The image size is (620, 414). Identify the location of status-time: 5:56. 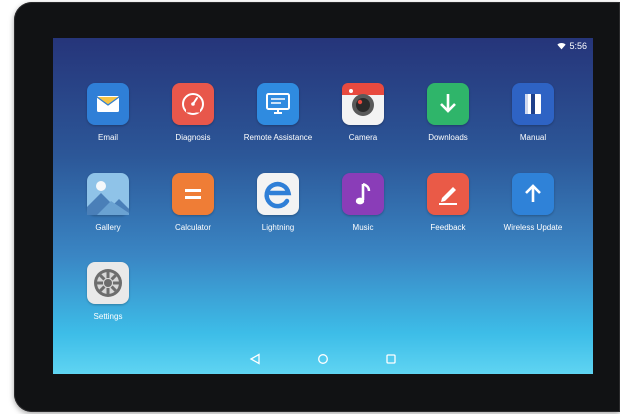
(578, 46).